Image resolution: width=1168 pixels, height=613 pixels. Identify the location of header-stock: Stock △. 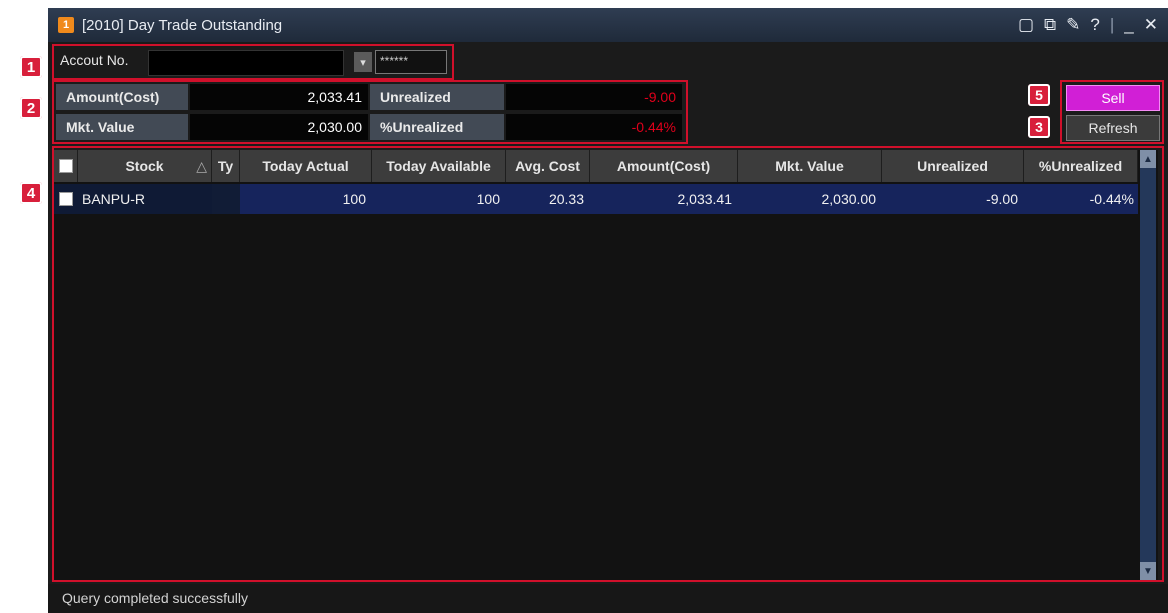
(145, 166).